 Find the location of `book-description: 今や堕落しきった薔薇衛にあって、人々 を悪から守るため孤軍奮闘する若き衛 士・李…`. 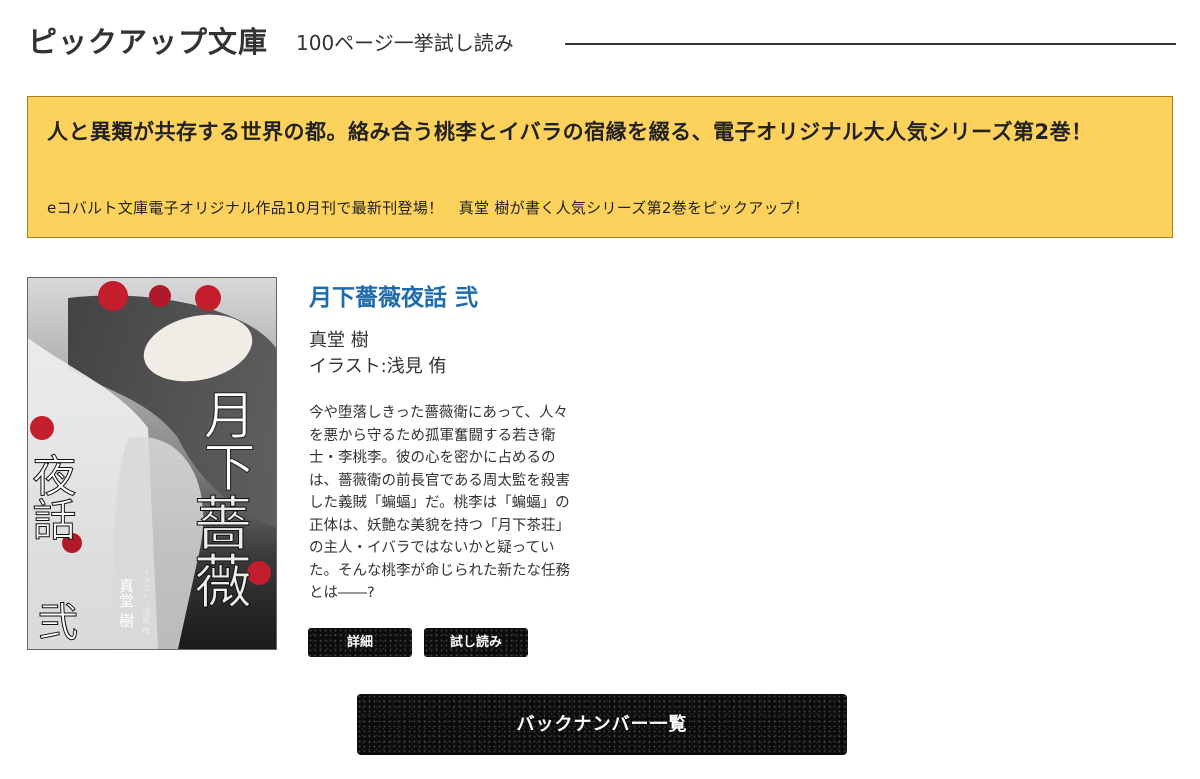

book-description: 今や堕落しきった薔薇衛にあって、人々 を悪から守るため孤軍奮闘する若き衛 士・李… is located at coordinates (439, 503).